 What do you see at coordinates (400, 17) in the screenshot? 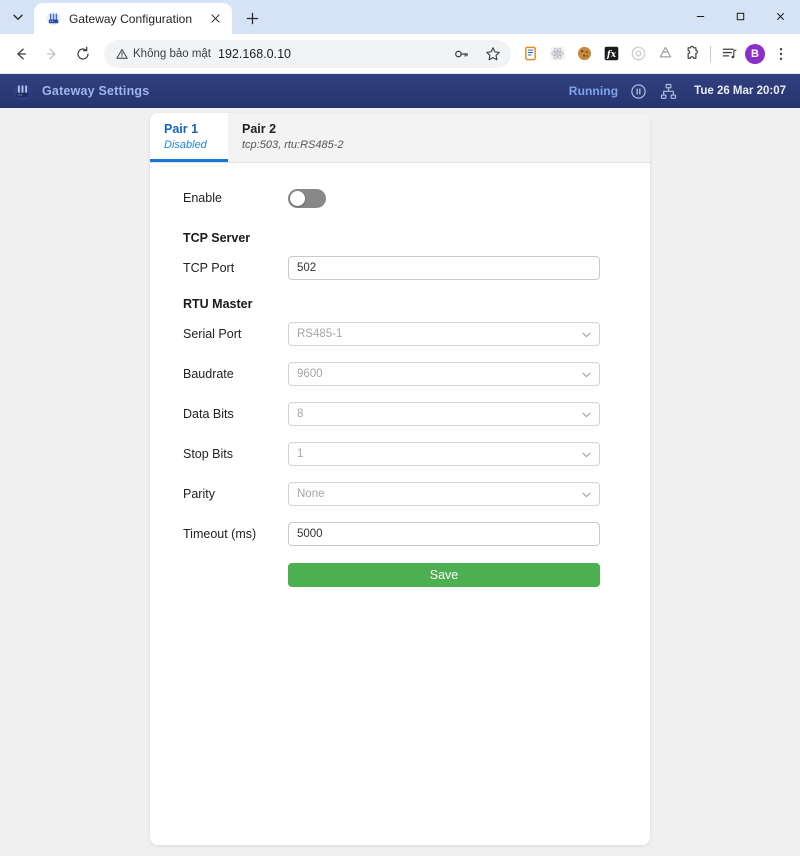
I see `browser-tabstrip: Gateway Configuration` at bounding box center [400, 17].